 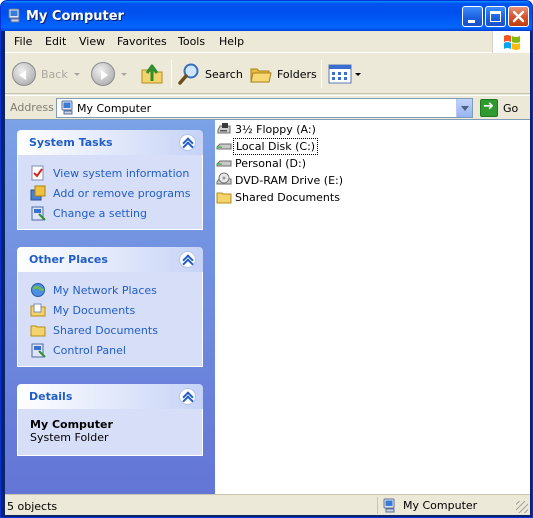 I want to click on menu-edit: Edit, so click(x=55, y=41).